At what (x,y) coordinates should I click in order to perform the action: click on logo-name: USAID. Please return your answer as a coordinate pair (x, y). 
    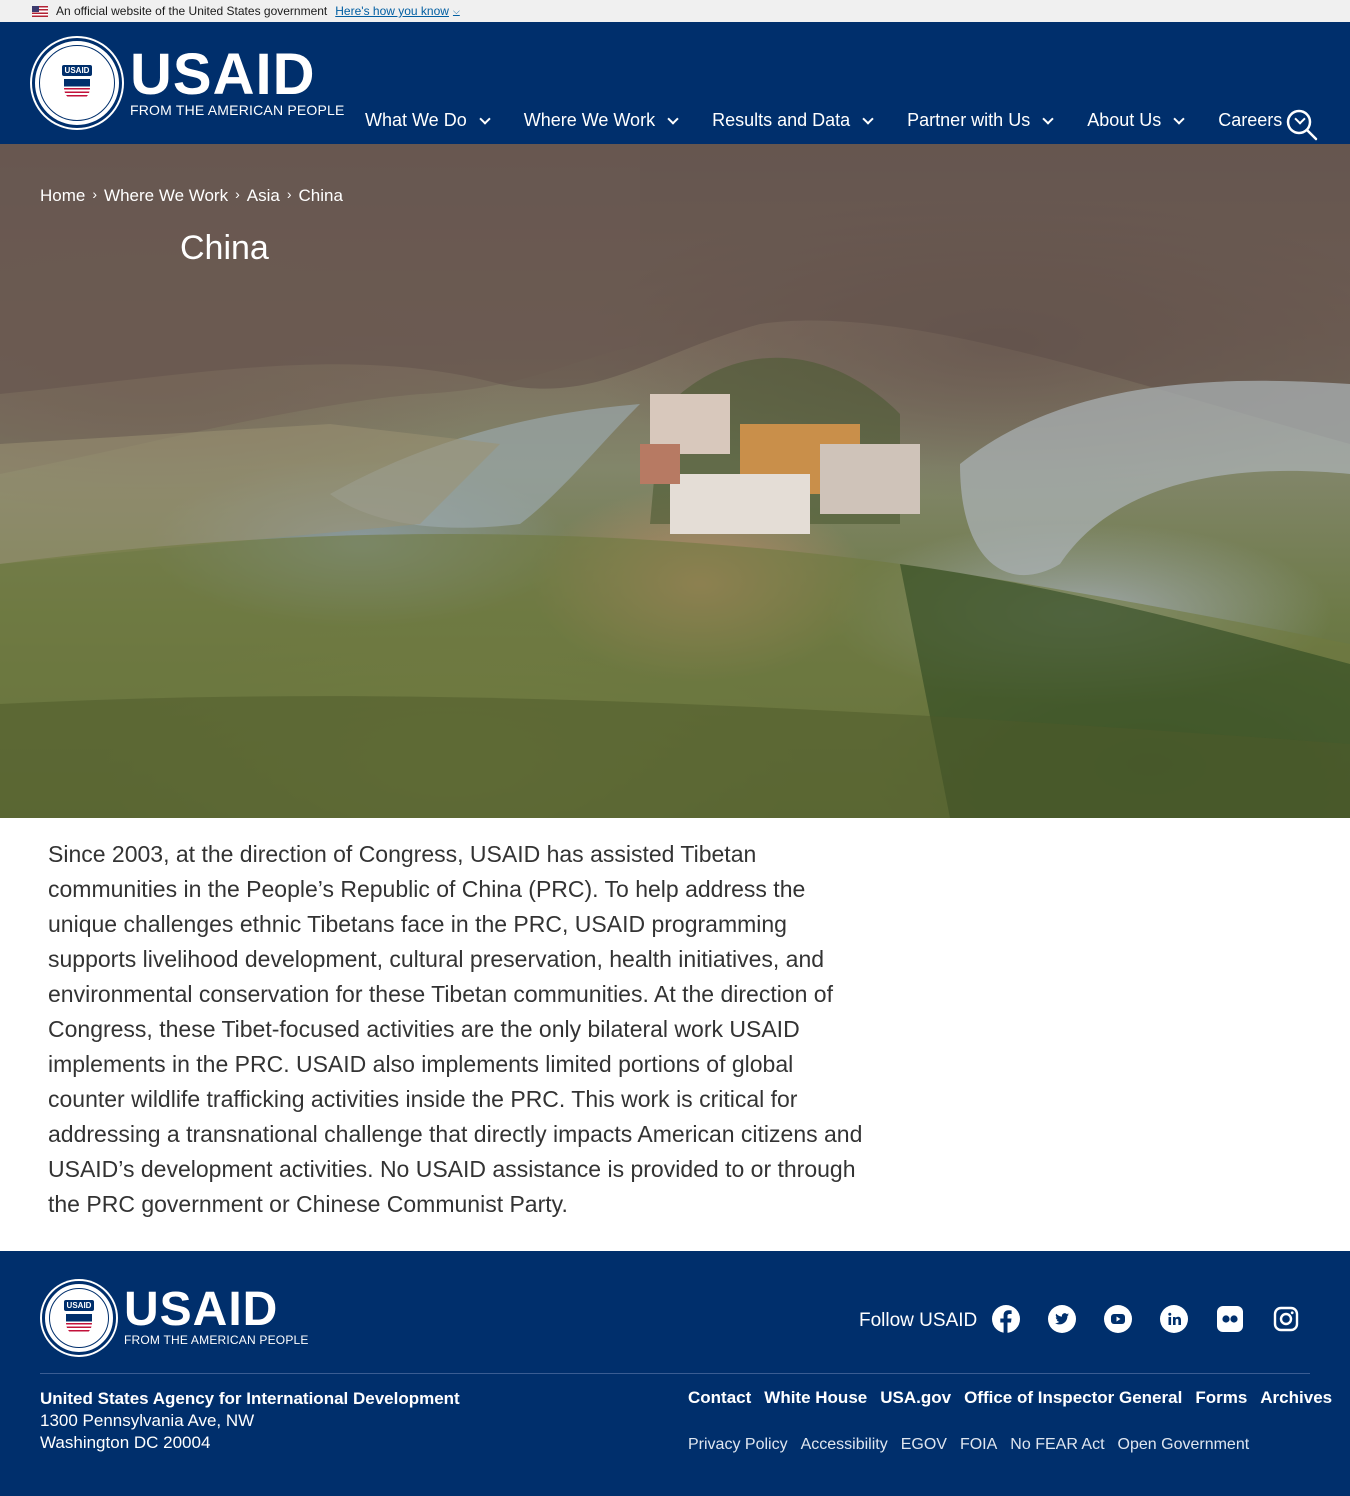
    Looking at the image, I should click on (223, 74).